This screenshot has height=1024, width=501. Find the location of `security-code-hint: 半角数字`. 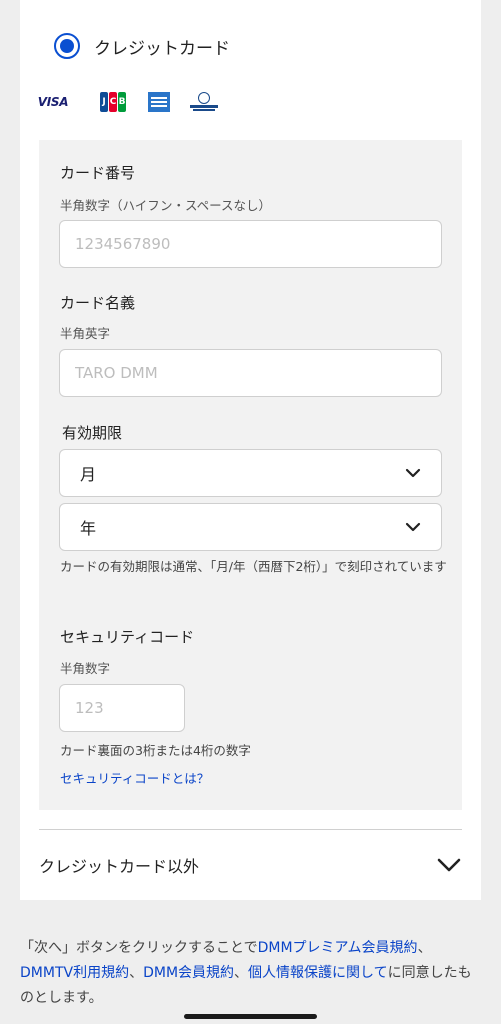

security-code-hint: 半角数字 is located at coordinates (85, 668).